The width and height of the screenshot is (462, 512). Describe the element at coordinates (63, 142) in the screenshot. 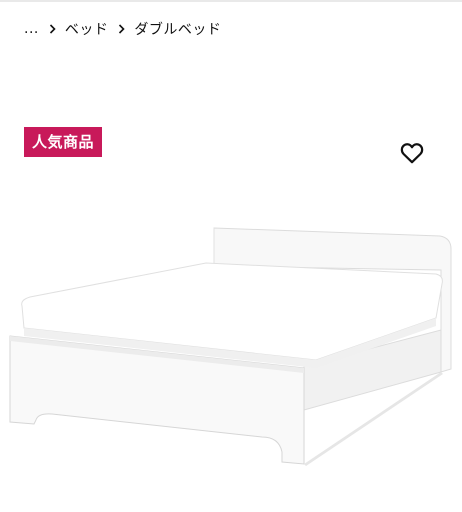

I see `popular-product-badge: 人気商品` at that location.